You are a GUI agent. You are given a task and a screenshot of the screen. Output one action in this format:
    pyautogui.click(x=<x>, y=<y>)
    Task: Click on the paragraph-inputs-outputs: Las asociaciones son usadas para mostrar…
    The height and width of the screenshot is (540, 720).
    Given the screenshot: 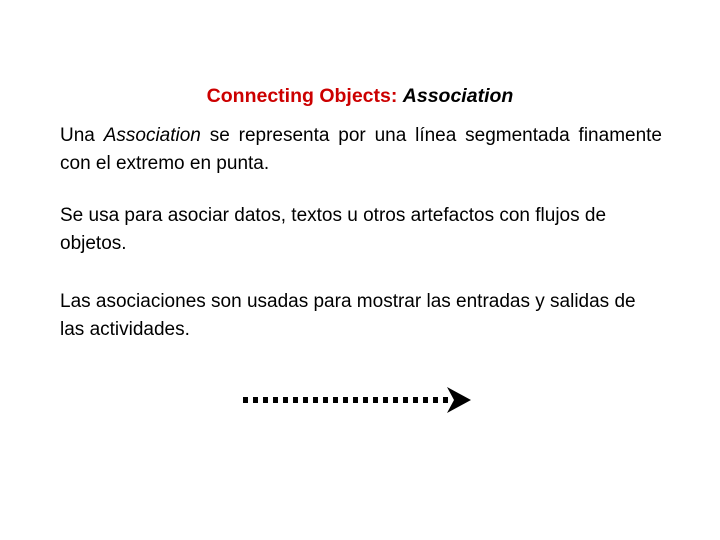 What is the action you would take?
    pyautogui.click(x=348, y=315)
    